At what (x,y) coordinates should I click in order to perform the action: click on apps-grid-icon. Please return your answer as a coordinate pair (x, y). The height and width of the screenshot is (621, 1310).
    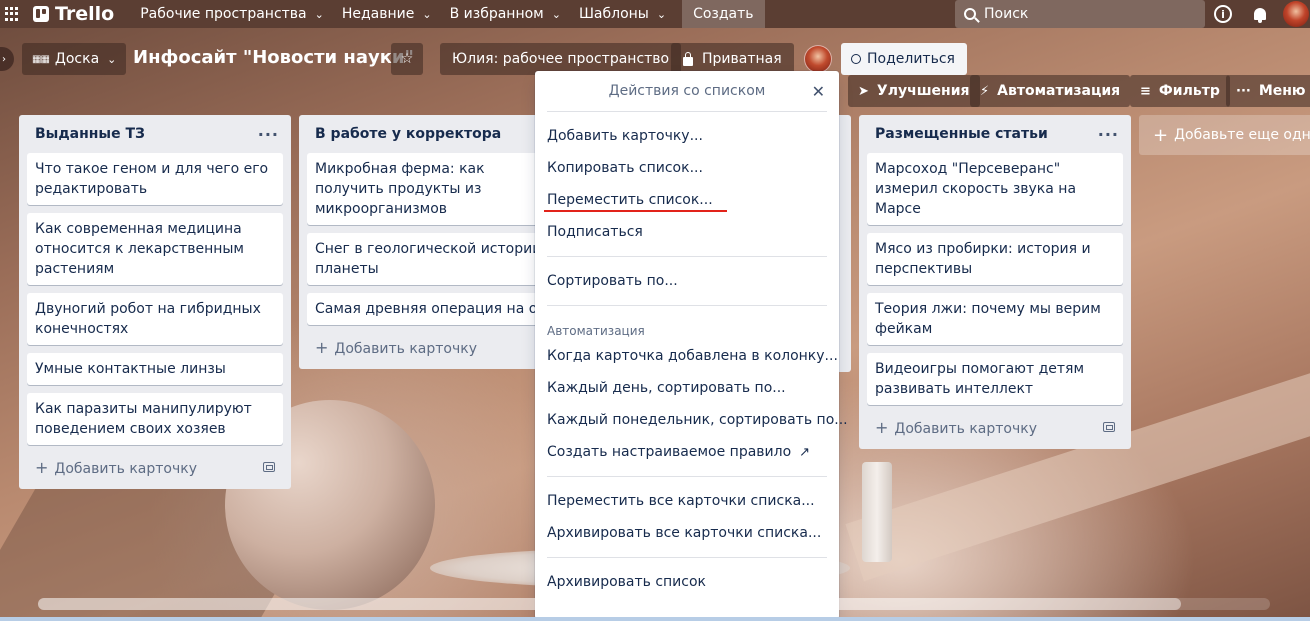
    Looking at the image, I should click on (12, 14).